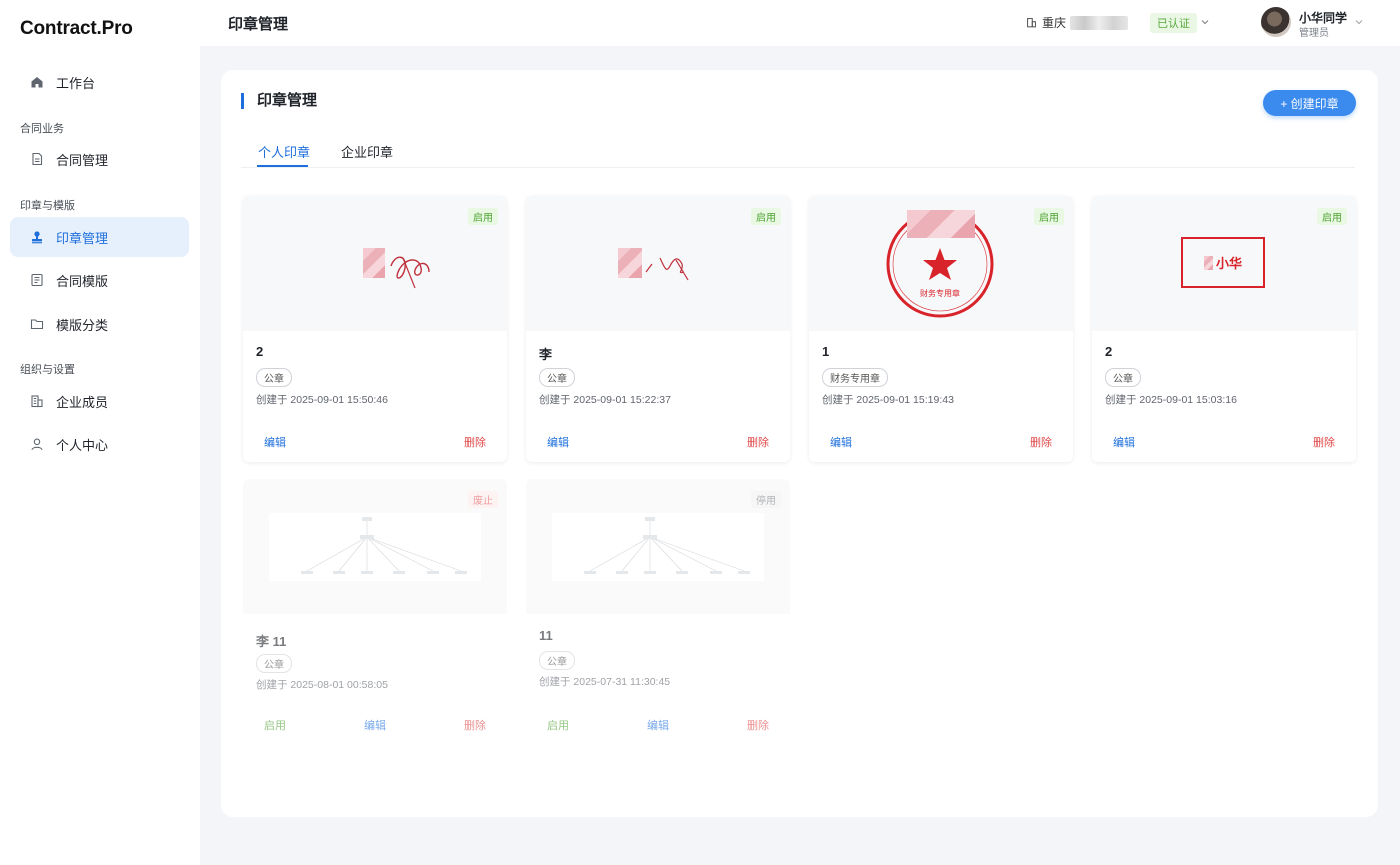  I want to click on seal-text: 财务专用章, so click(940, 293).